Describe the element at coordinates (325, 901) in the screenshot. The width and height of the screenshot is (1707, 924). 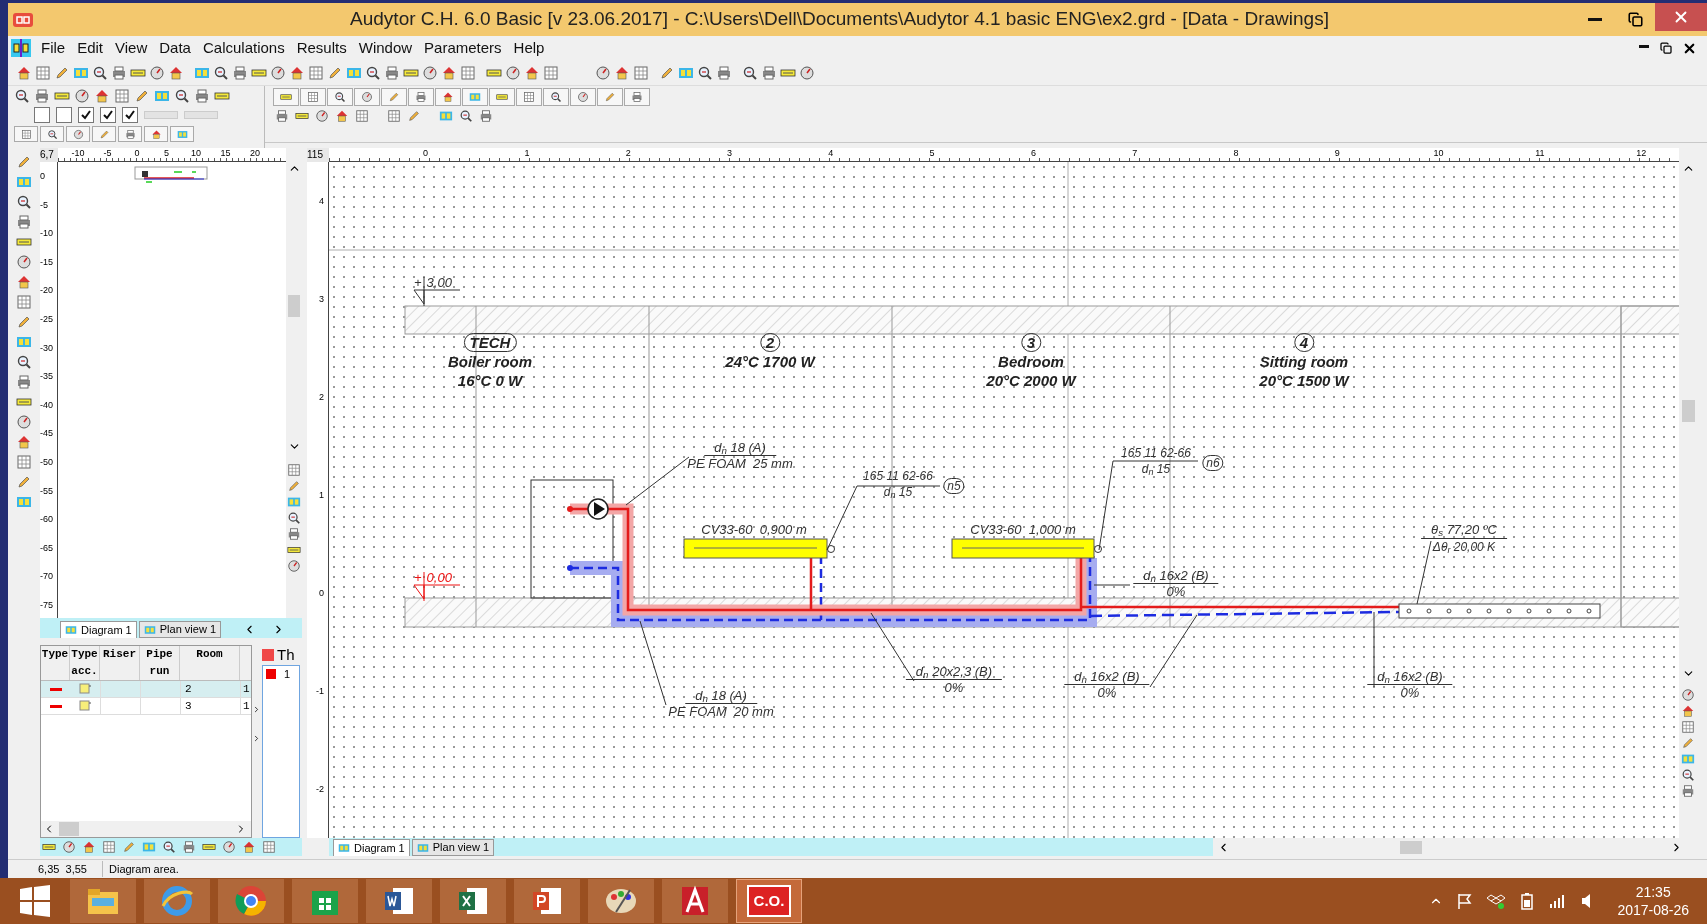
I see `store-app-icon` at that location.